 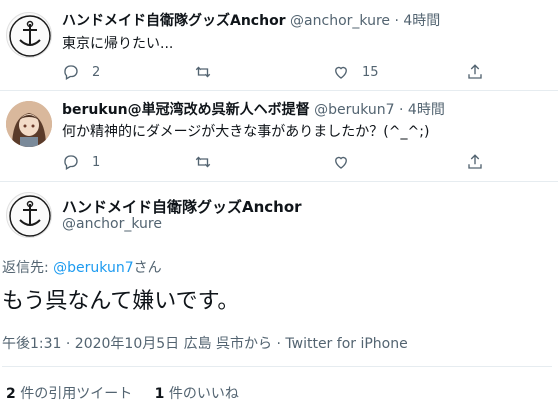 What do you see at coordinates (81, 72) in the screenshot?
I see `reply-button: 2` at bounding box center [81, 72].